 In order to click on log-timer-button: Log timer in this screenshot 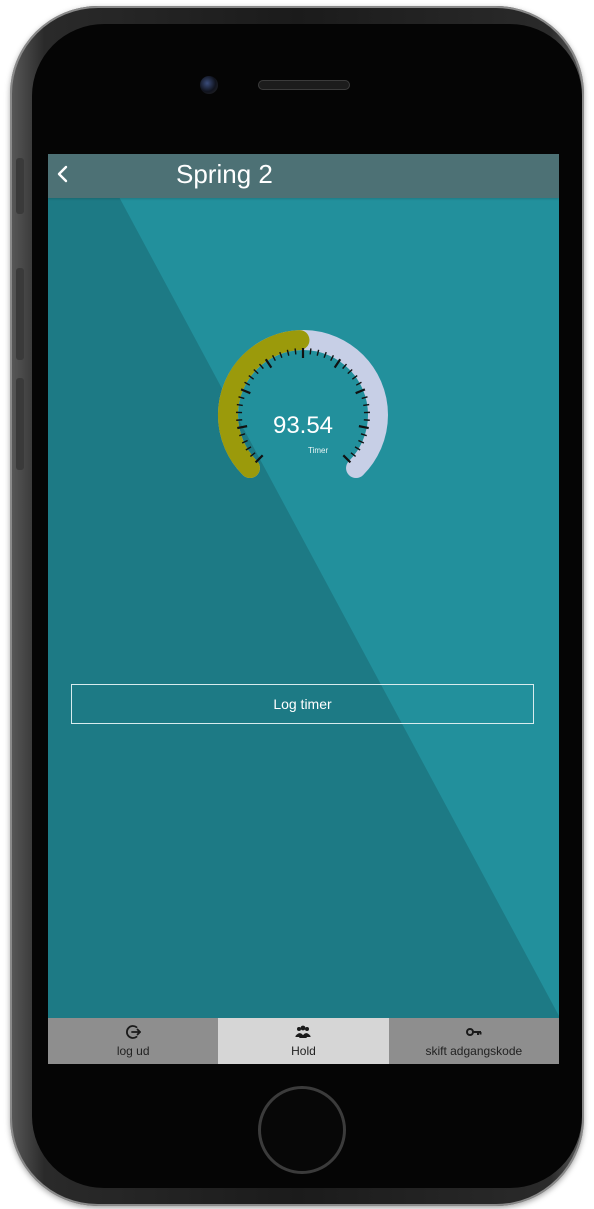, I will do `click(302, 704)`.